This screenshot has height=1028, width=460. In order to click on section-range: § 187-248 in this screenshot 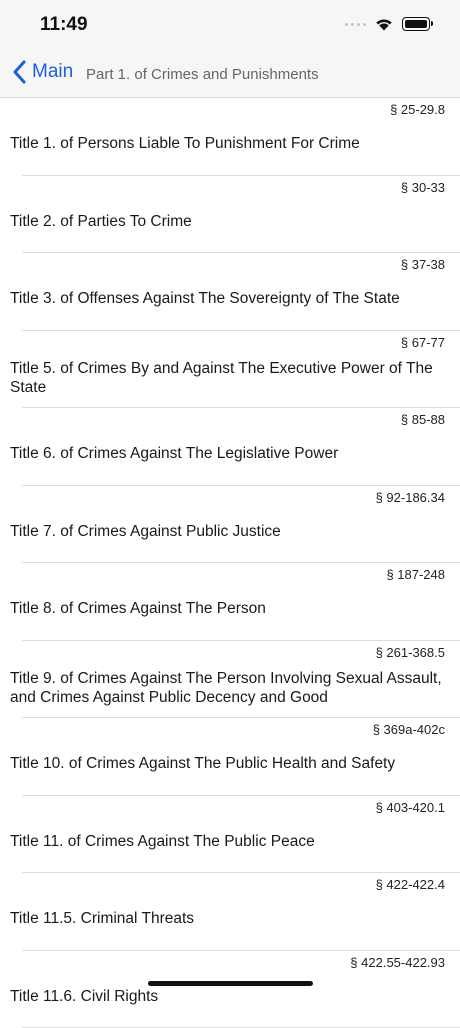, I will do `click(415, 574)`.